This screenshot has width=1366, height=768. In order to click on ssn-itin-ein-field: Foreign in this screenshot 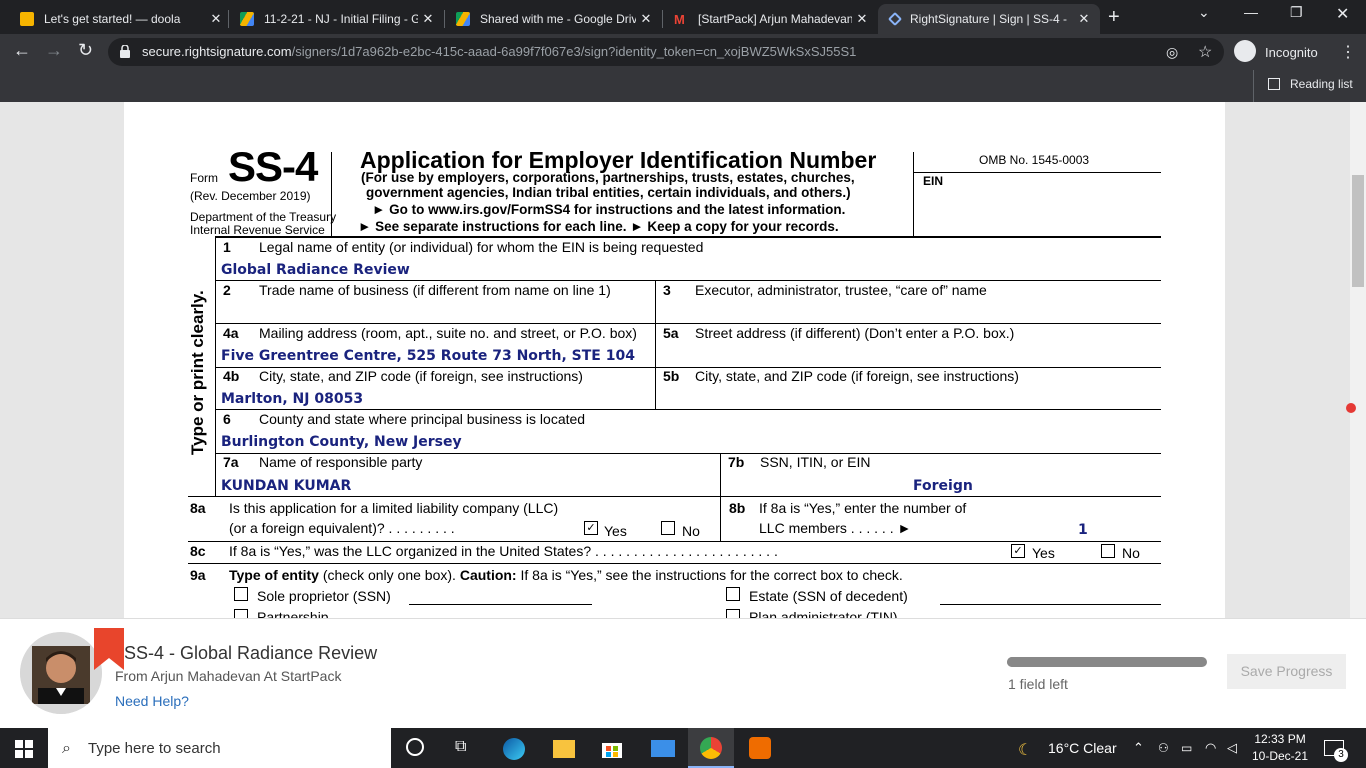, I will do `click(943, 486)`.